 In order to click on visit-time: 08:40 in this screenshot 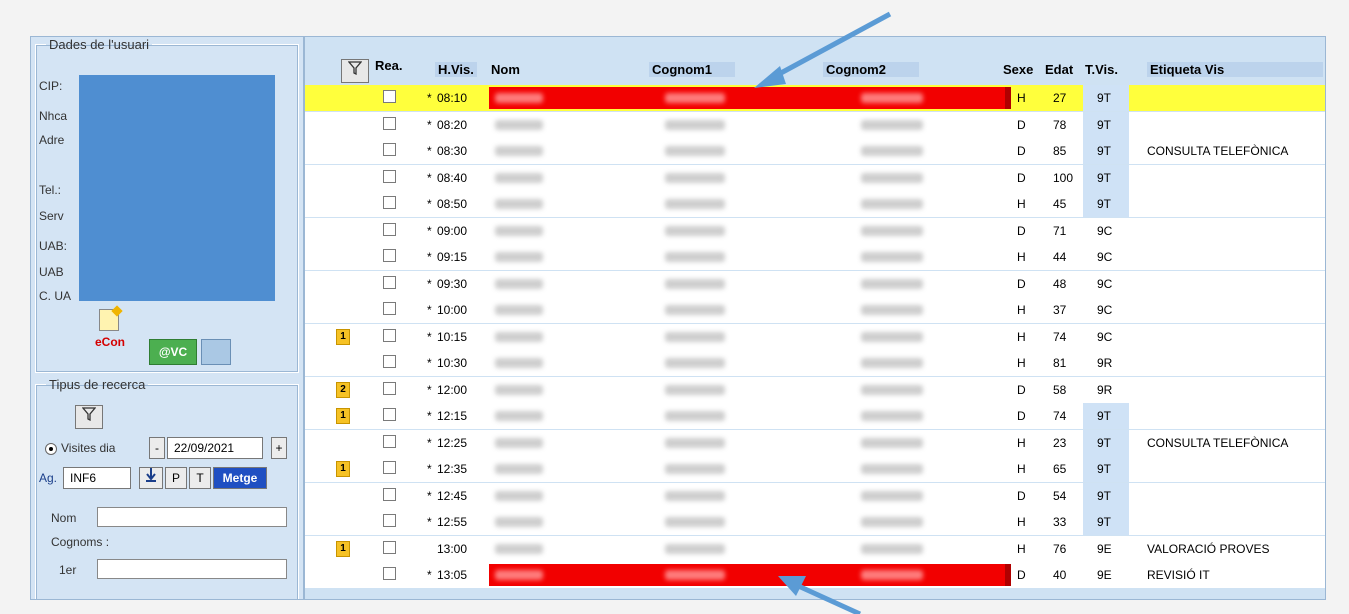, I will do `click(452, 177)`.